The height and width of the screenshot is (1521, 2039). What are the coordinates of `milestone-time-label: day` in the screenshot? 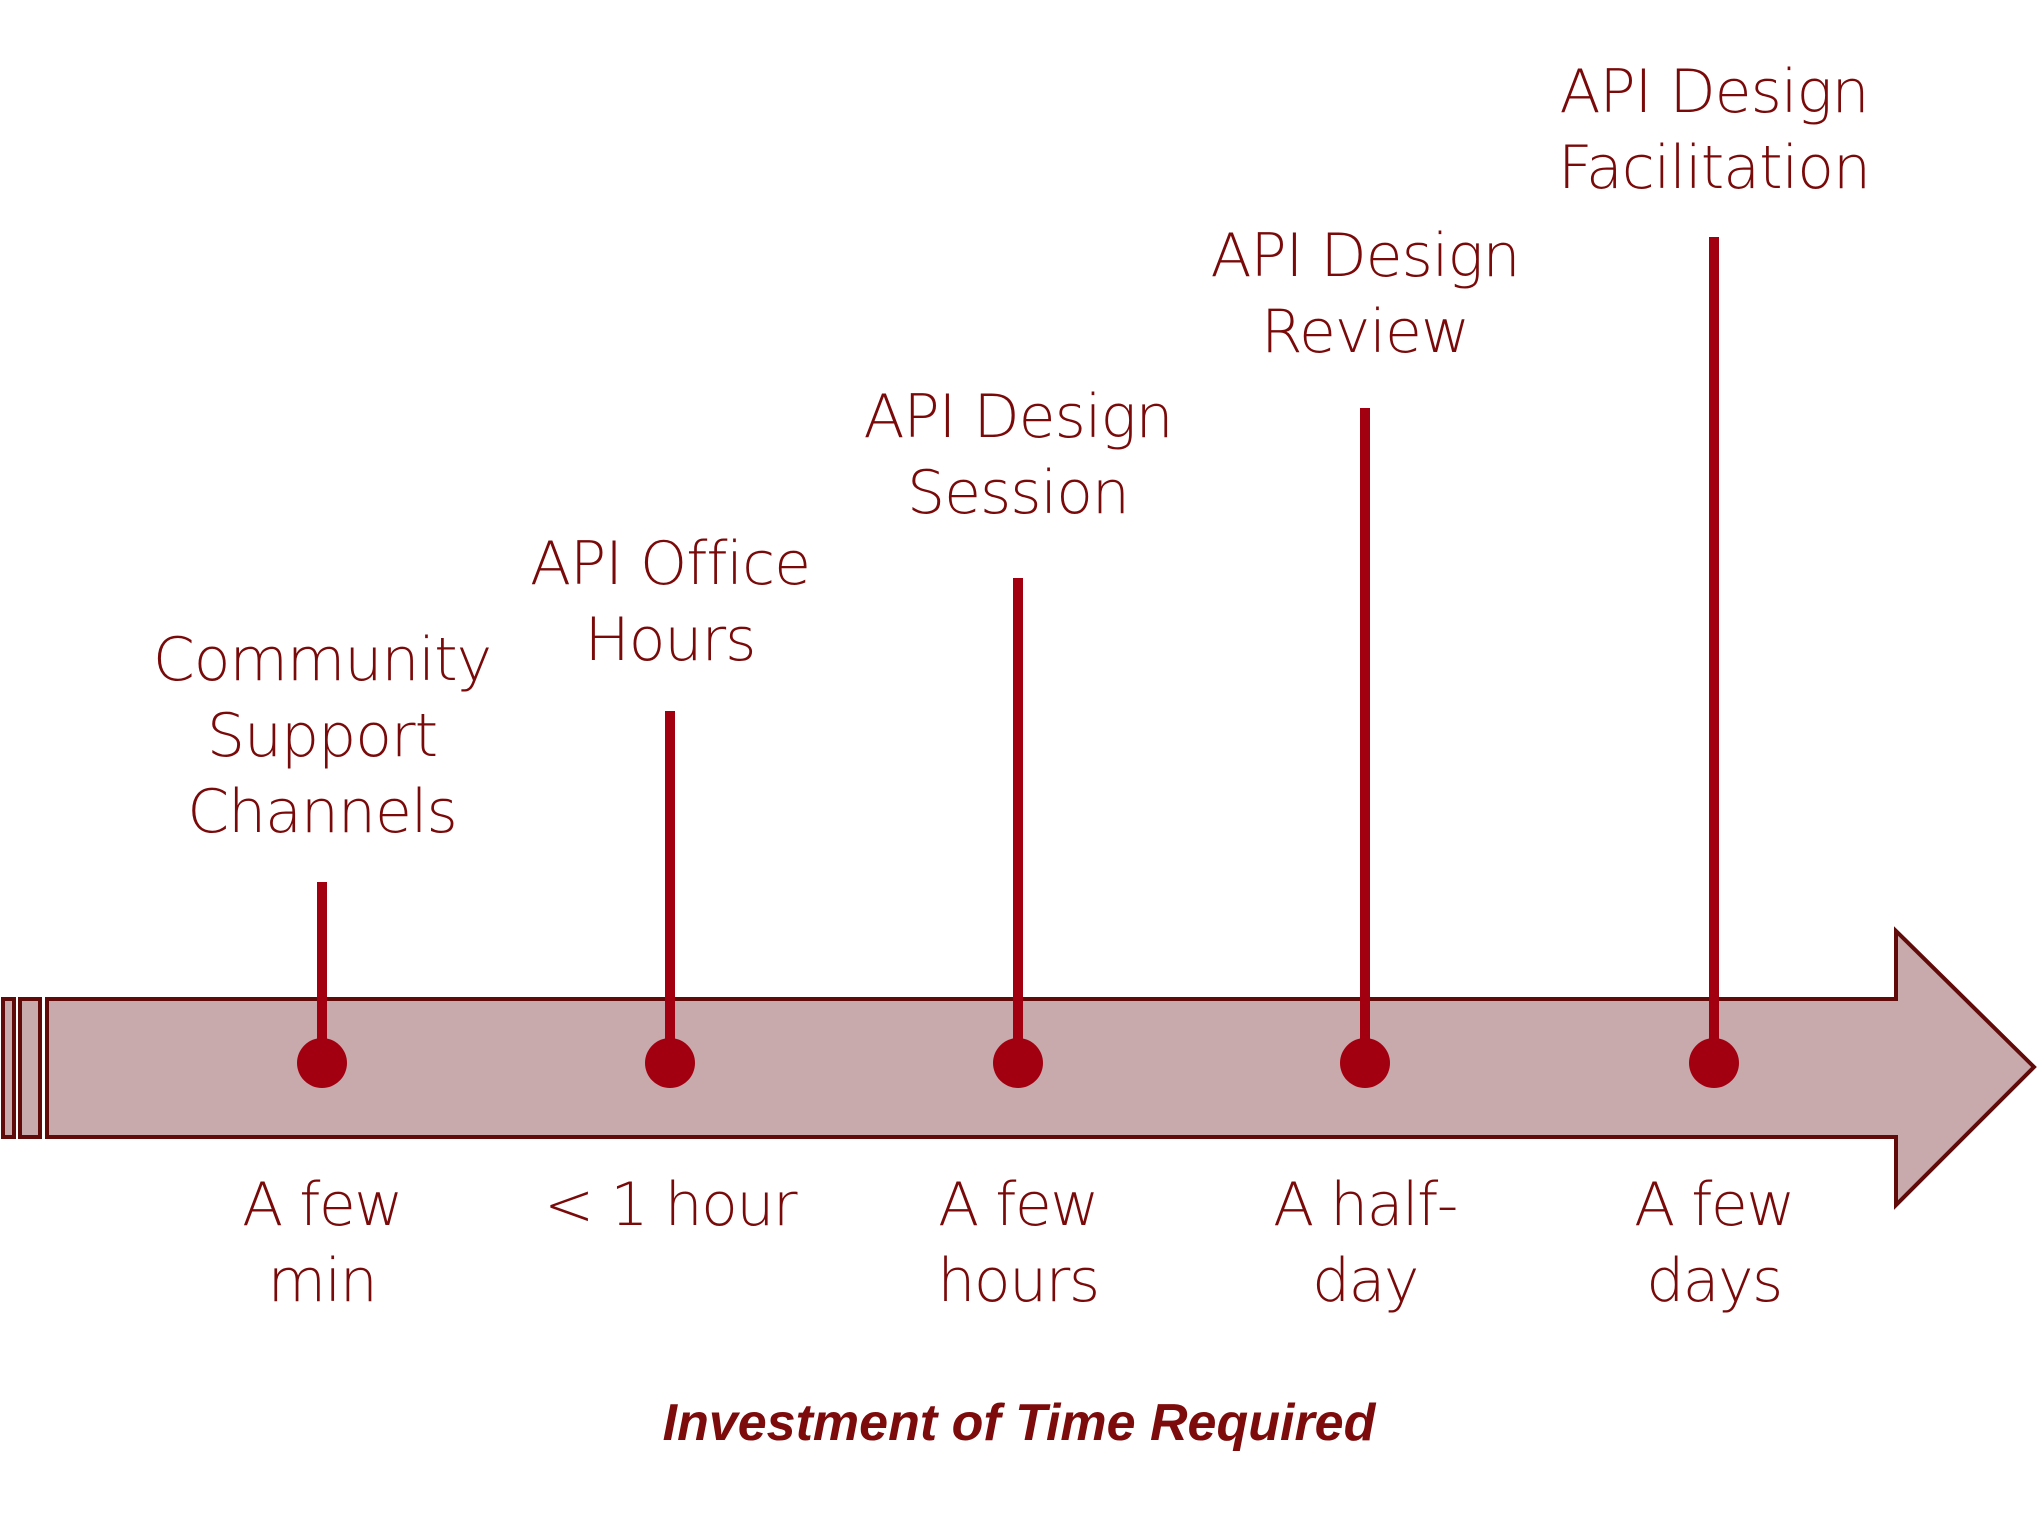 It's located at (1365, 1281).